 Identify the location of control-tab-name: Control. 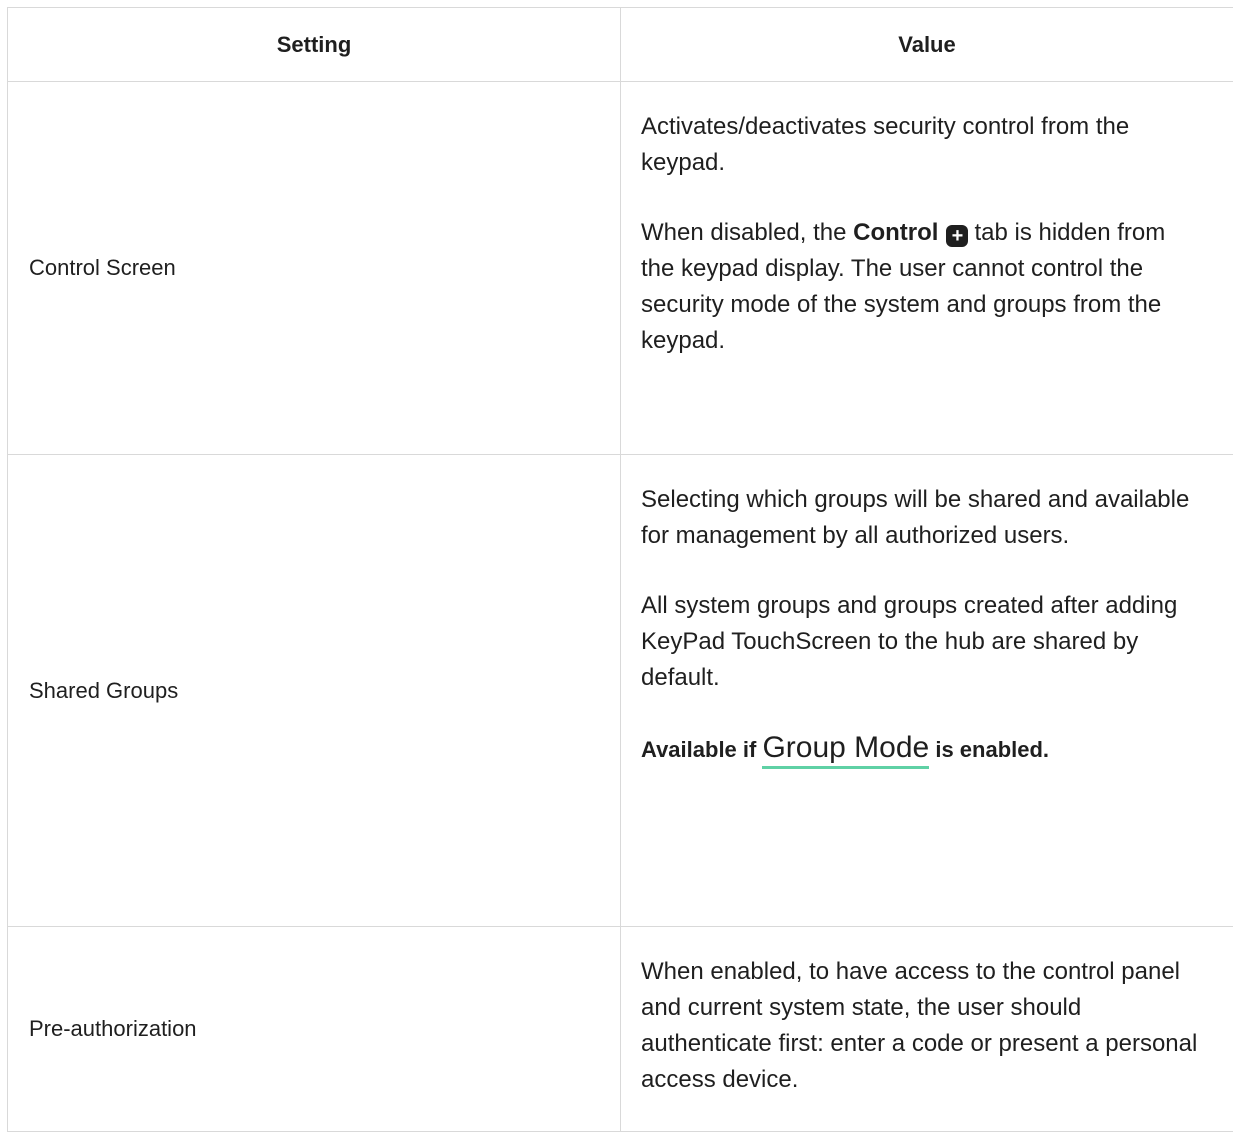
(895, 232).